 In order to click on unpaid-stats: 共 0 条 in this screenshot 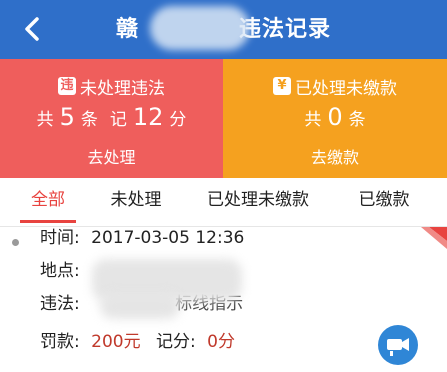, I will do `click(335, 119)`.